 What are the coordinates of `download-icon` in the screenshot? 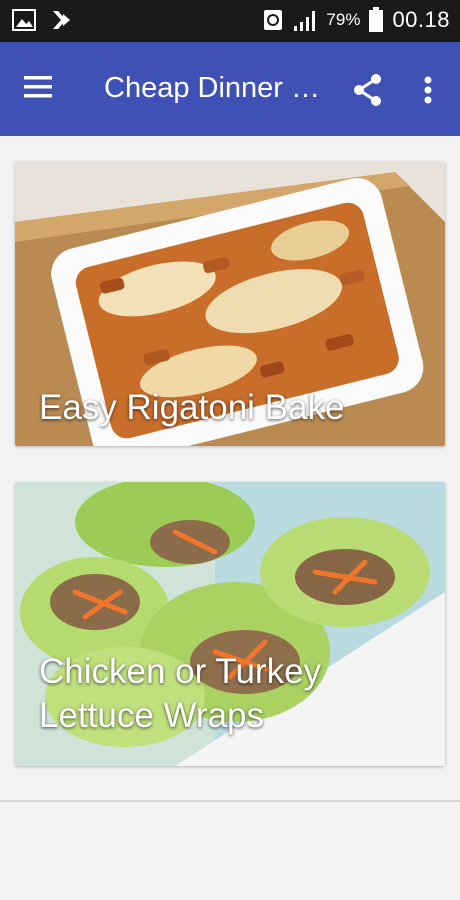 It's located at (61, 20).